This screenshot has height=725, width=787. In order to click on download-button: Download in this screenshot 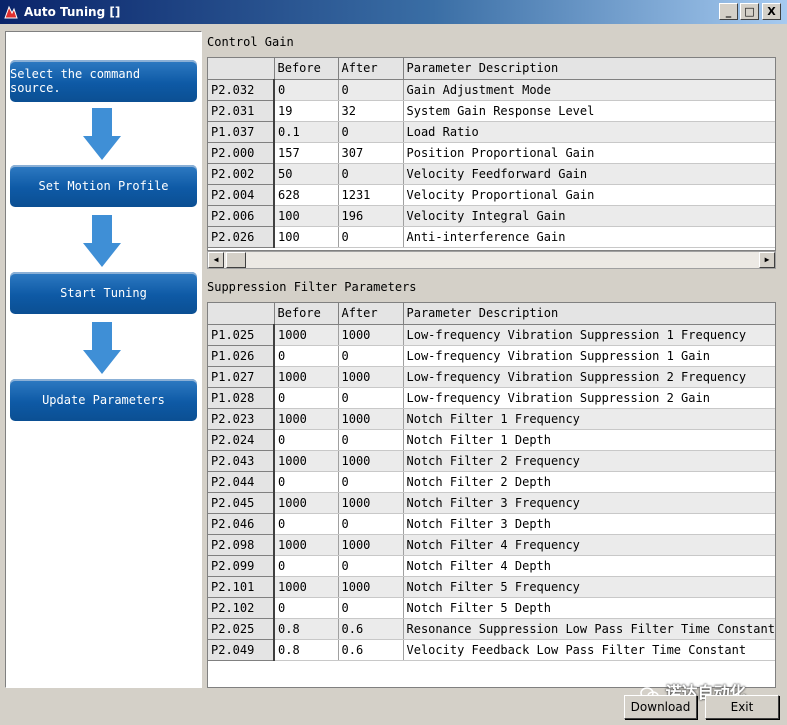, I will do `click(660, 707)`.